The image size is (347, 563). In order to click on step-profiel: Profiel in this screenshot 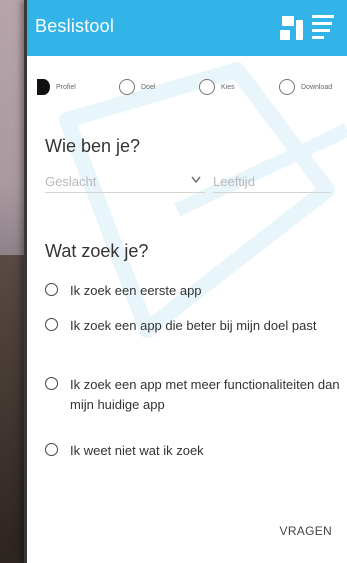, I will do `click(56, 87)`.